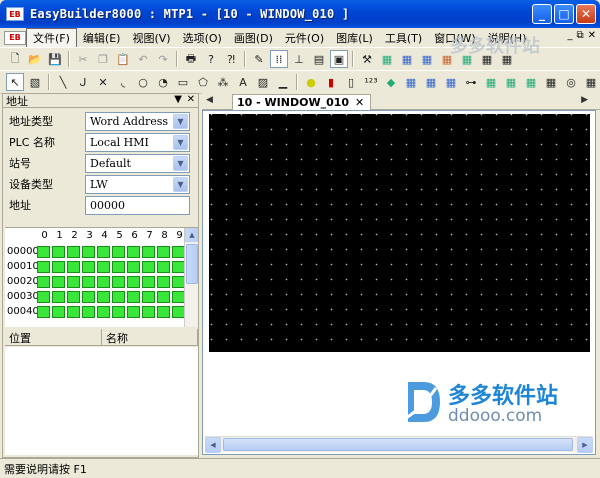  What do you see at coordinates (304, 38) in the screenshot?
I see `menu-objects: 元件(O)` at bounding box center [304, 38].